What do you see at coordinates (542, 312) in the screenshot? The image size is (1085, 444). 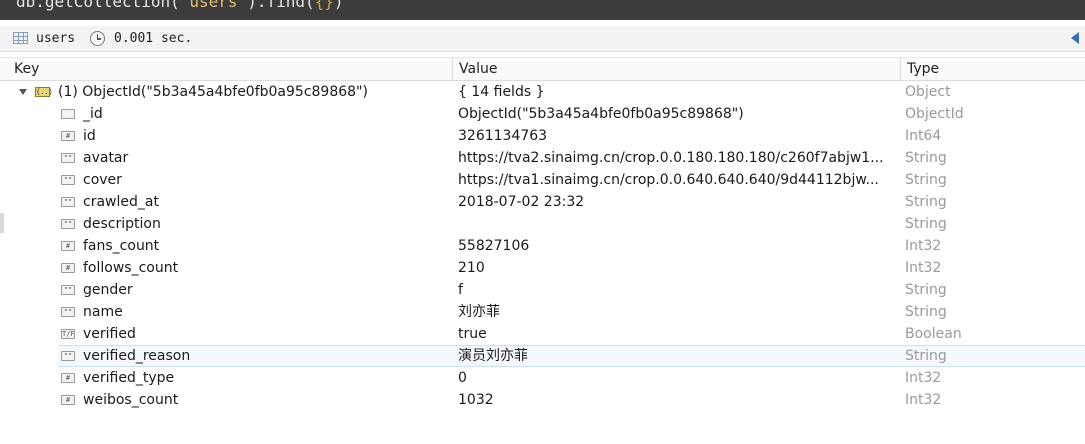 I see `field-row: "" name 刘亦菲 String` at bounding box center [542, 312].